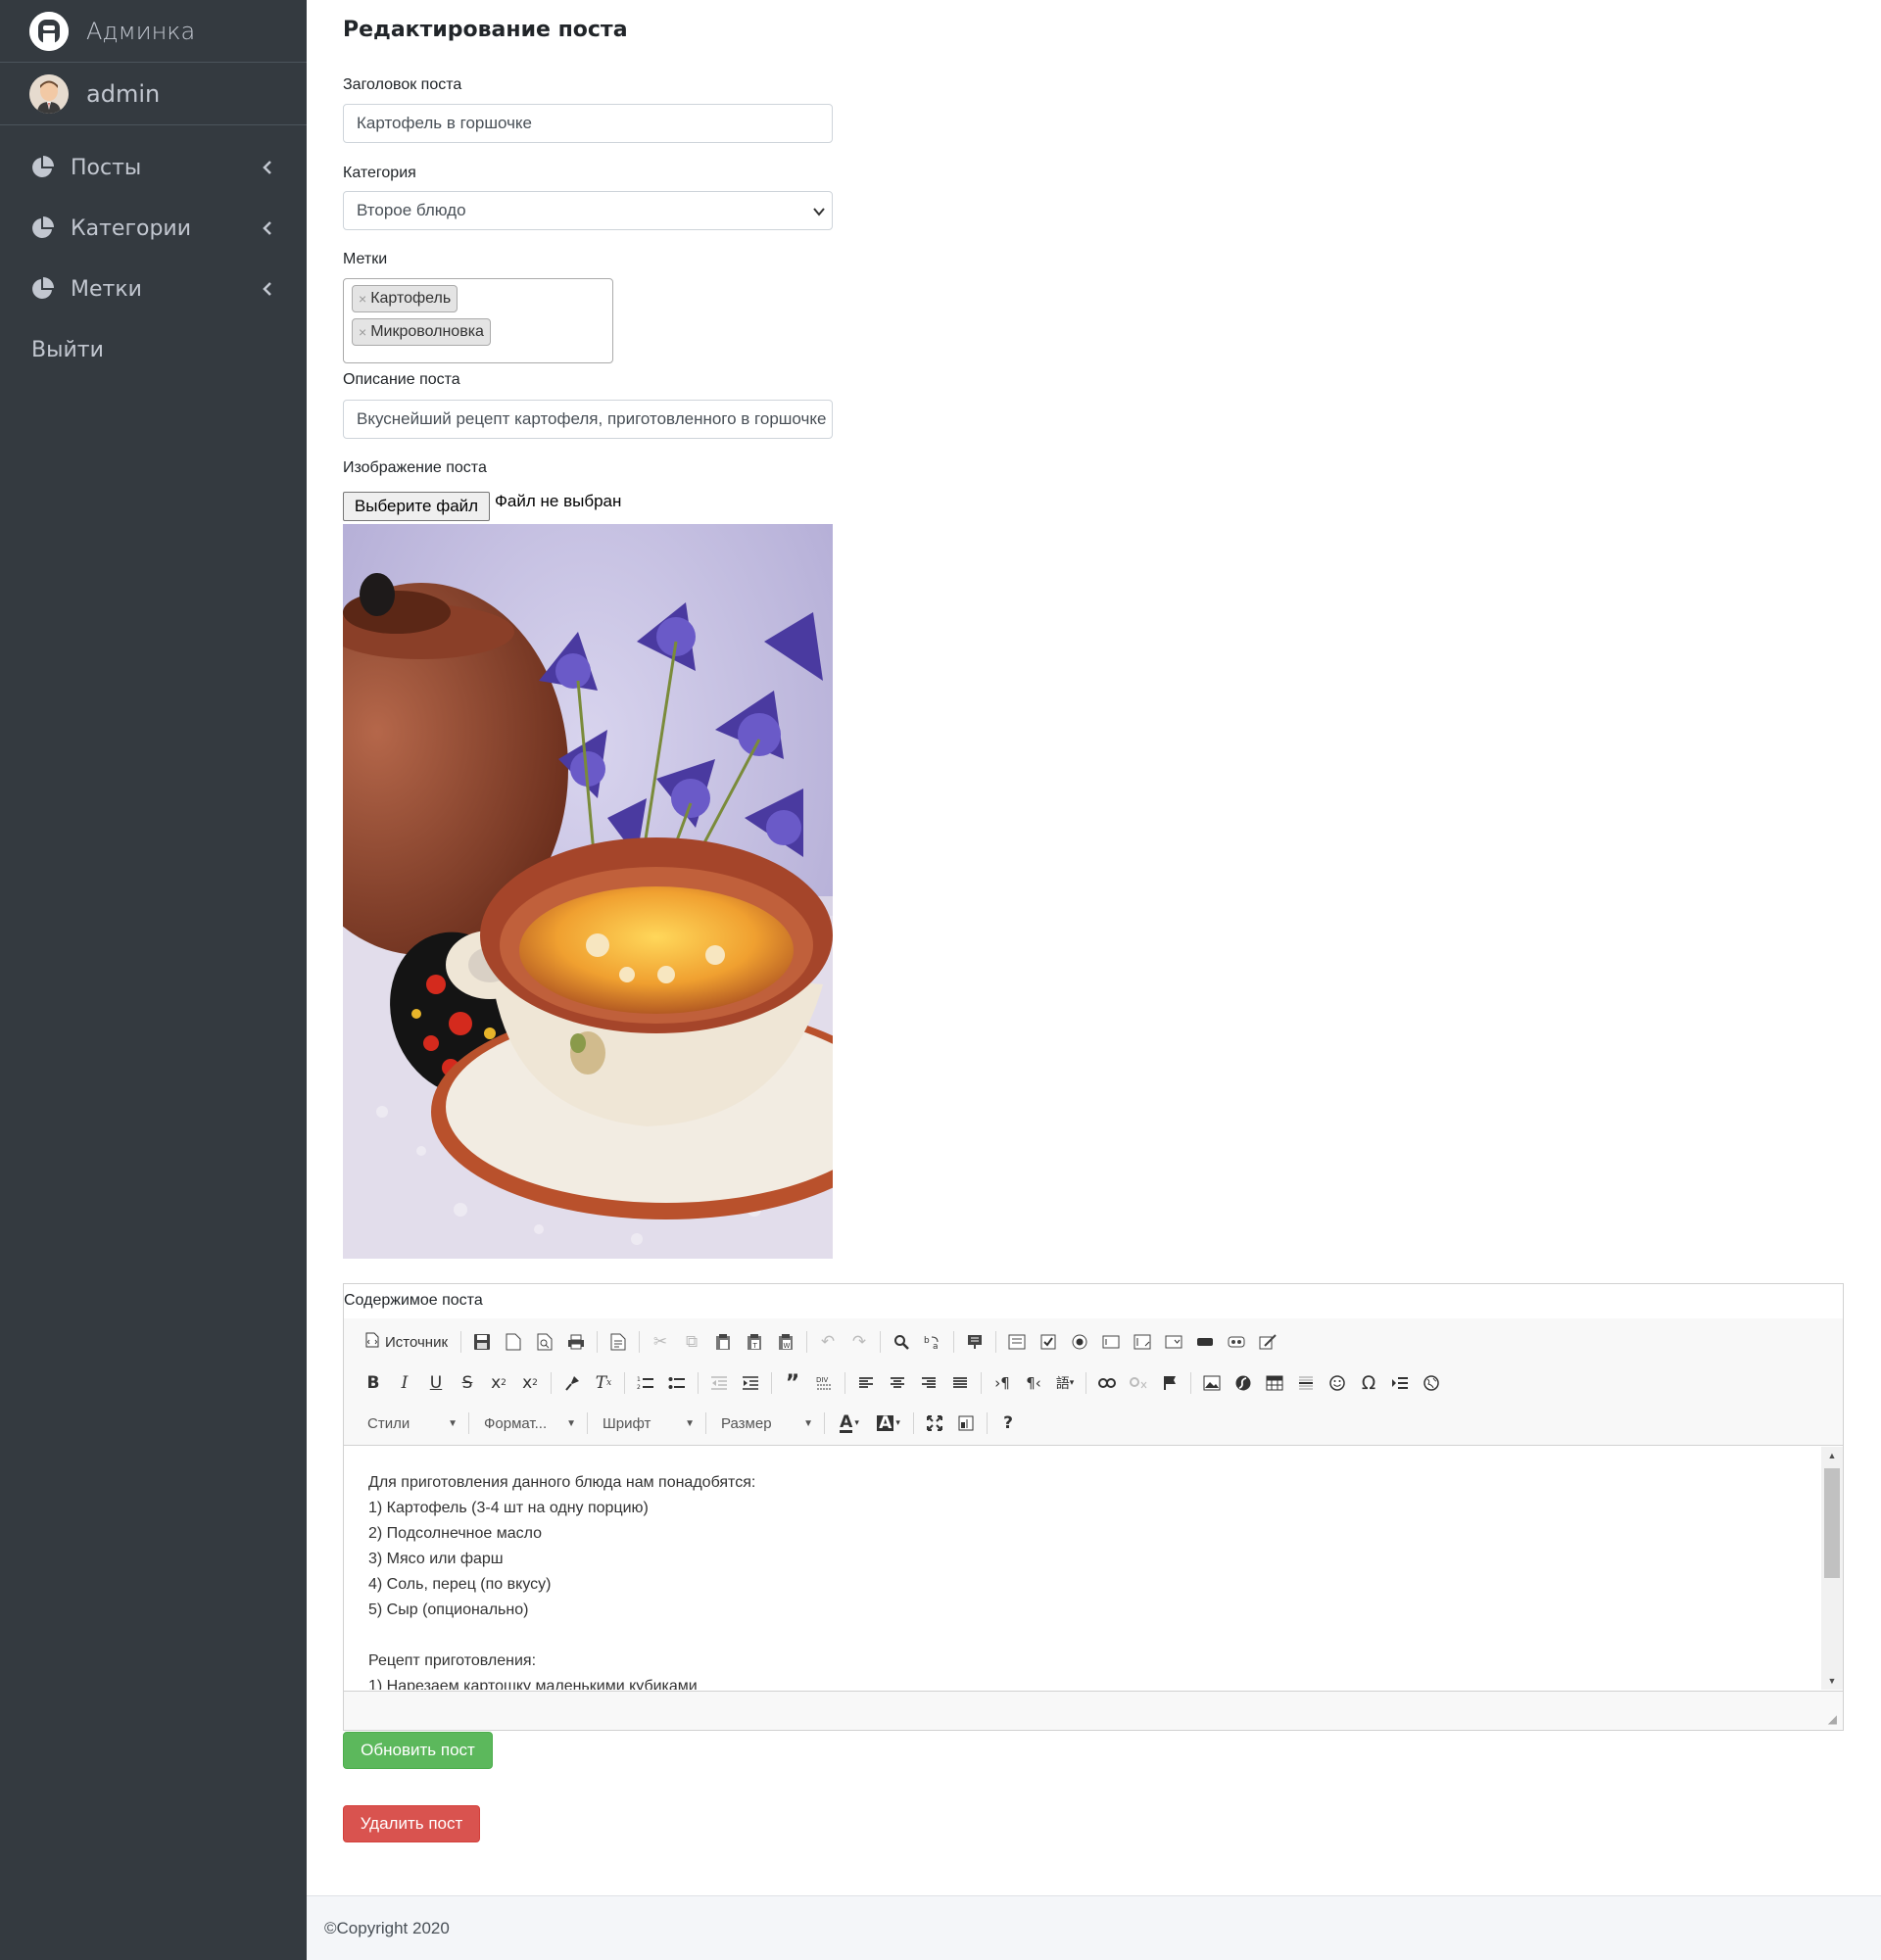  Describe the element at coordinates (572, 1383) in the screenshot. I see `copy-format-icon` at that location.